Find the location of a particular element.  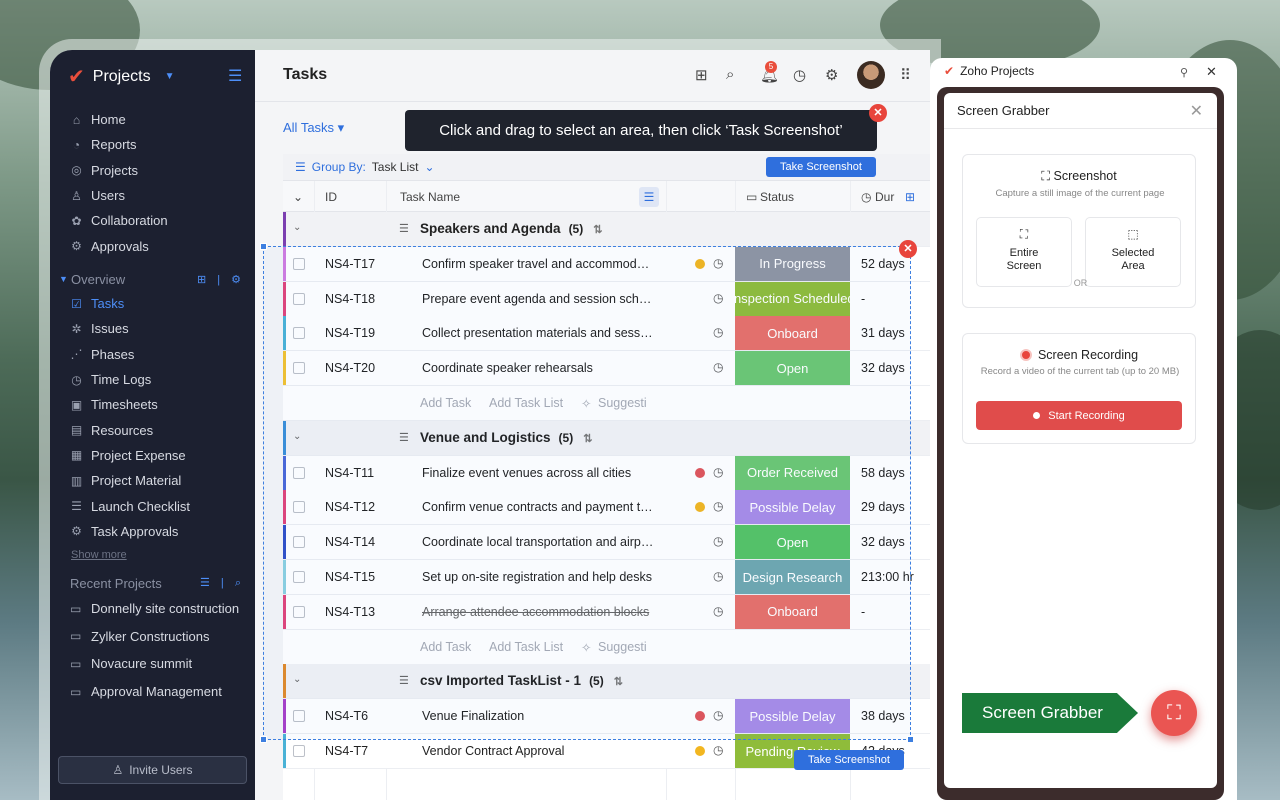

invite-users-button: ♙ Invite Users is located at coordinates (152, 770).